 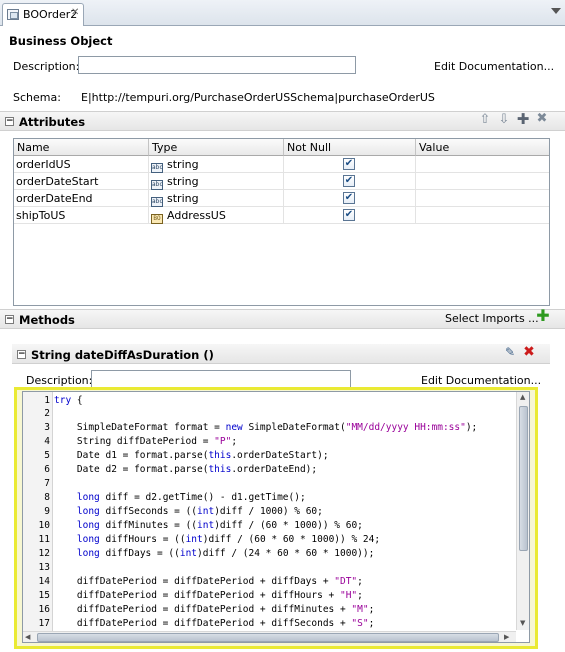 I want to click on window-menu-chevron-icon, so click(x=556, y=11).